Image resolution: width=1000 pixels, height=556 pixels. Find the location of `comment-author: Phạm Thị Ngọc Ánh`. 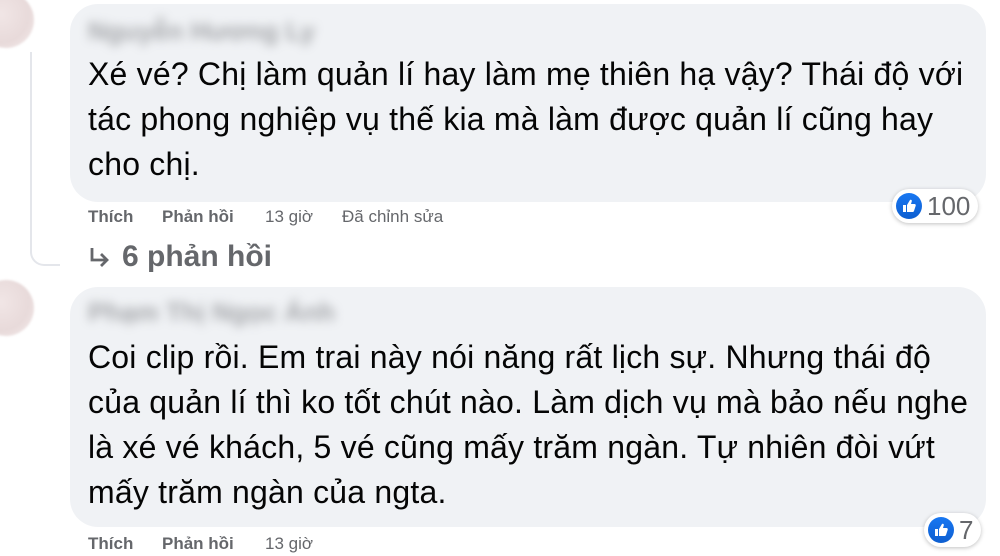

comment-author: Phạm Thị Ngọc Ánh is located at coordinates (211, 312).